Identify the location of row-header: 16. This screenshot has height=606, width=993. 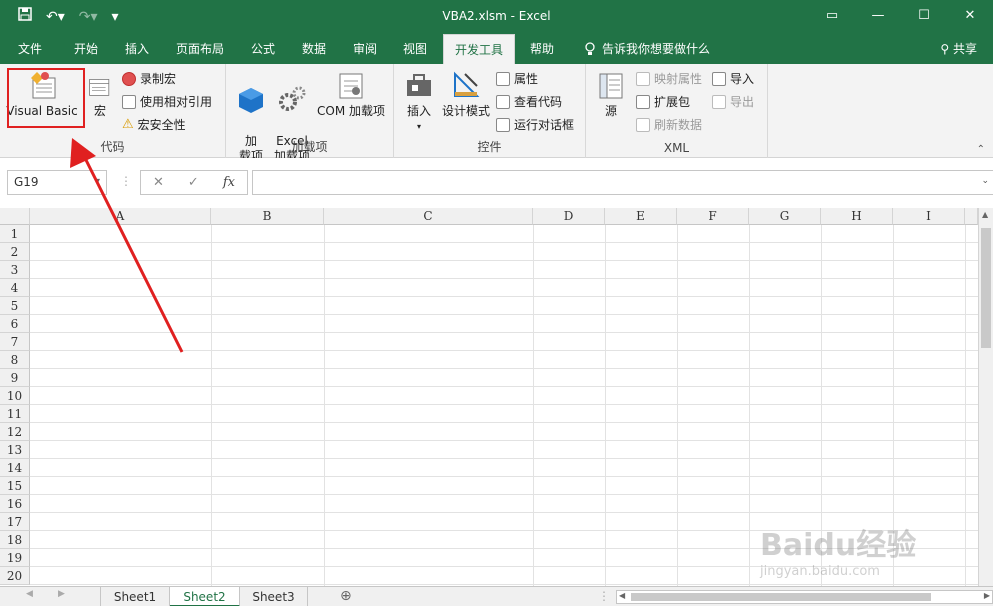
(15, 504).